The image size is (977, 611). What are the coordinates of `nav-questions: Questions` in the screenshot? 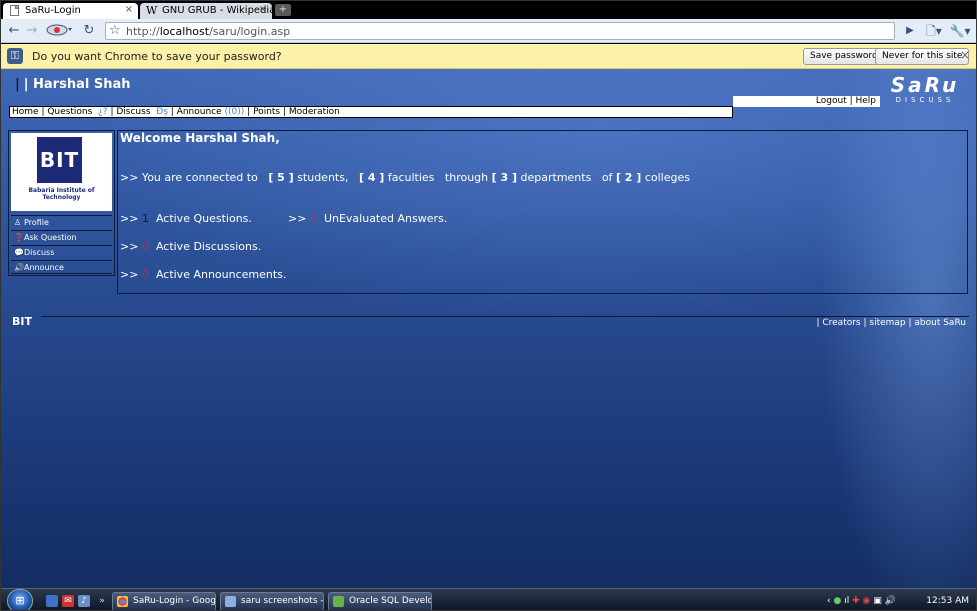 It's located at (69, 112).